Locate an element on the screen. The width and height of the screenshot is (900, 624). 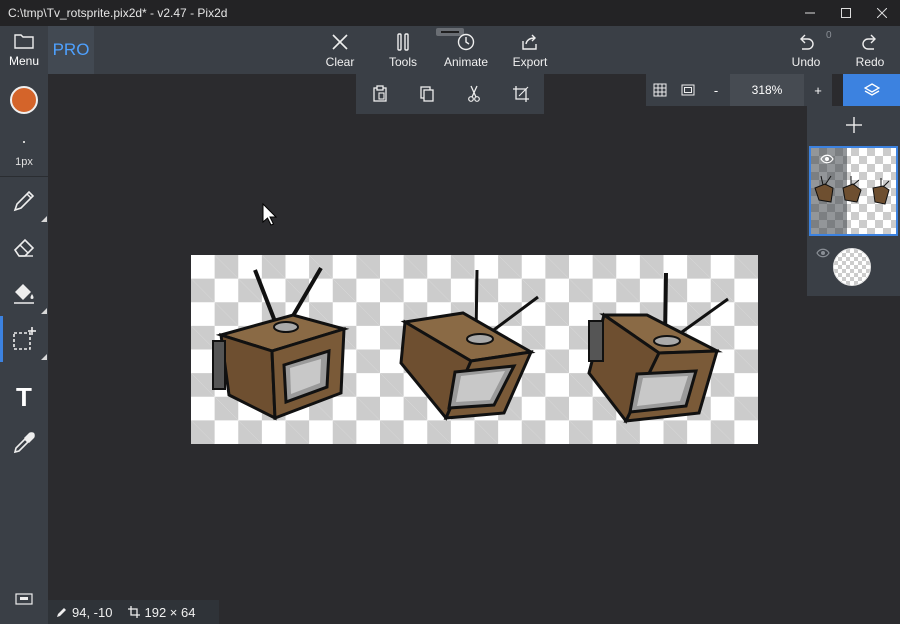
plus-icon is located at coordinates (853, 125).